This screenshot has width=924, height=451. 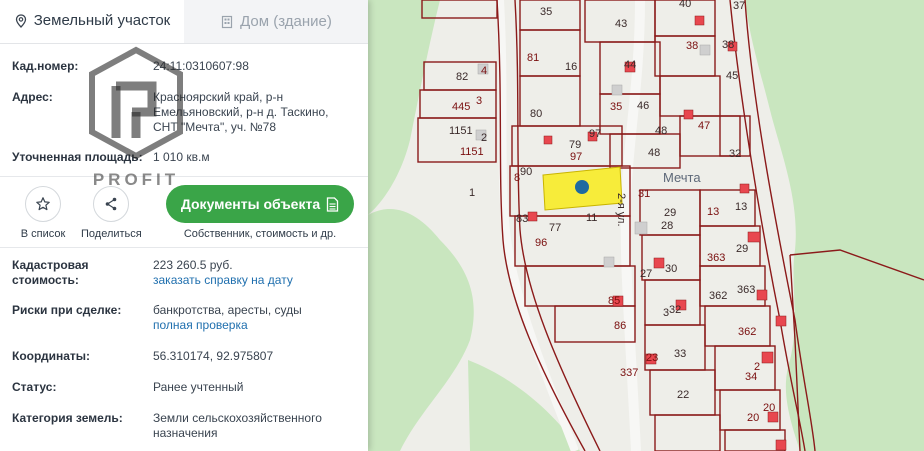 What do you see at coordinates (92, 21) in the screenshot?
I see `tab-land-plot: Земельный участок` at bounding box center [92, 21].